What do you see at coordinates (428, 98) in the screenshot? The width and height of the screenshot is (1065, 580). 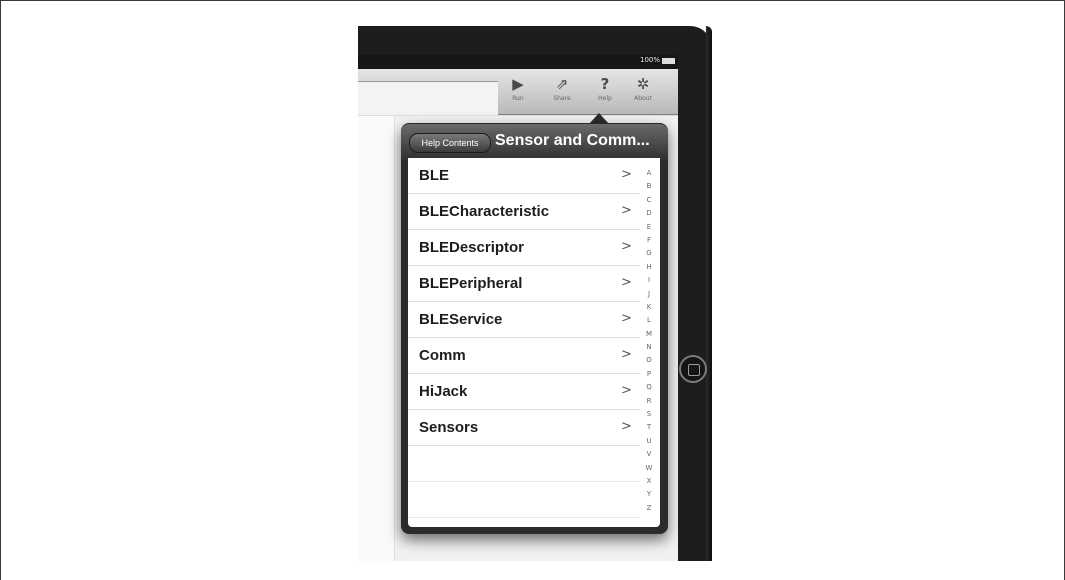 I see `editor-tab-strip` at bounding box center [428, 98].